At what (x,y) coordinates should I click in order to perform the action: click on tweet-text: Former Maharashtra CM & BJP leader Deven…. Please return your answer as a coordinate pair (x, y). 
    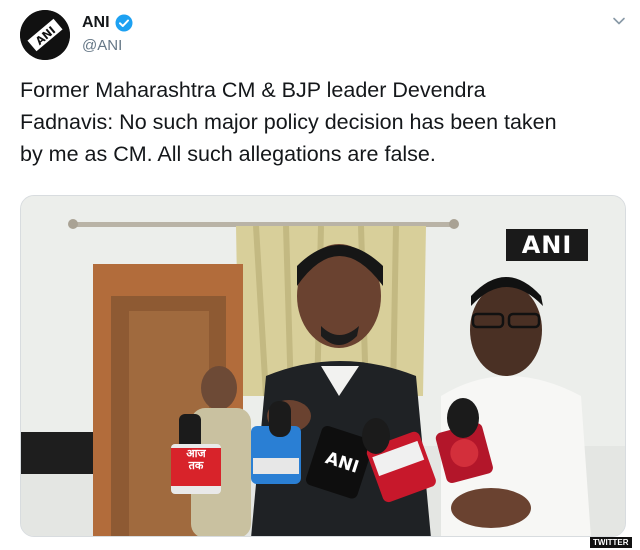
    Looking at the image, I should click on (288, 122).